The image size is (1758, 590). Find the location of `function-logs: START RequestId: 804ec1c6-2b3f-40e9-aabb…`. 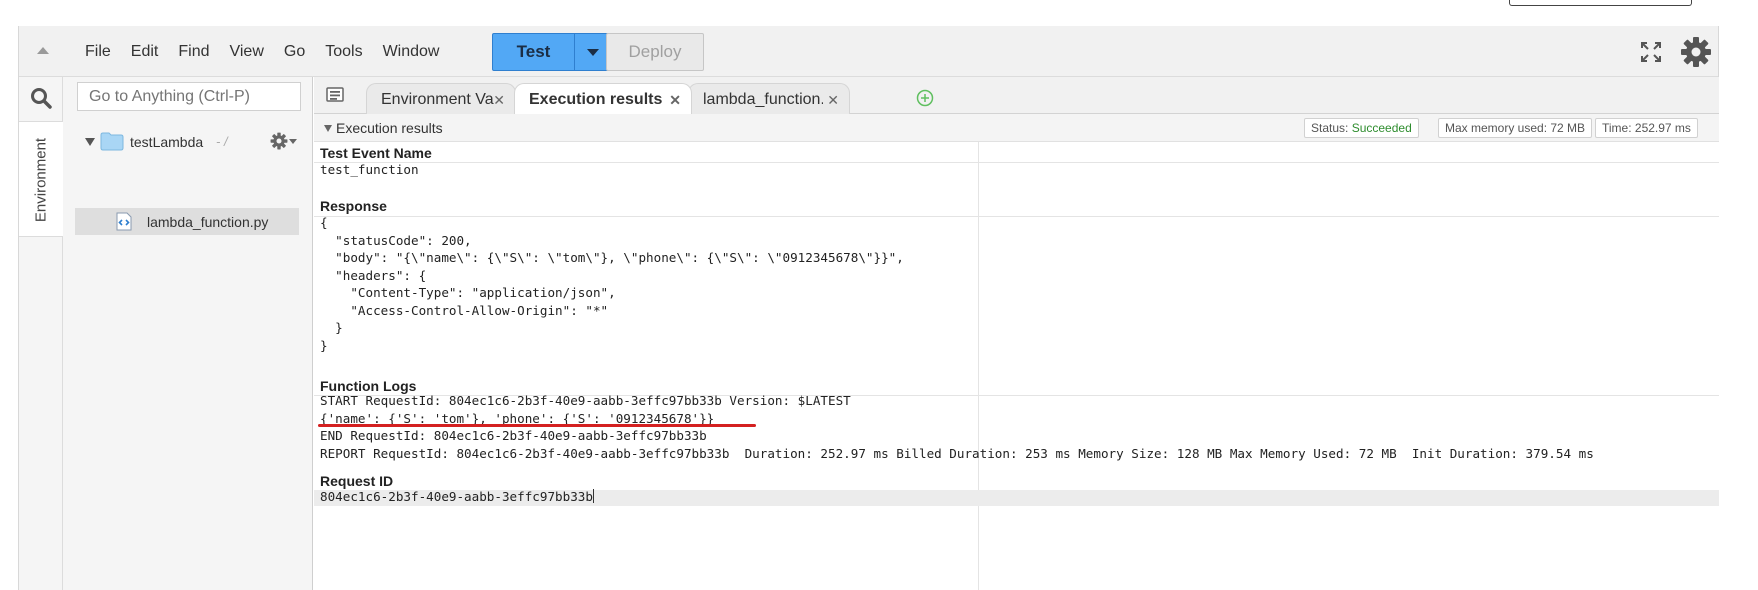

function-logs: START RequestId: 804ec1c6-2b3f-40e9-aabb… is located at coordinates (957, 427).